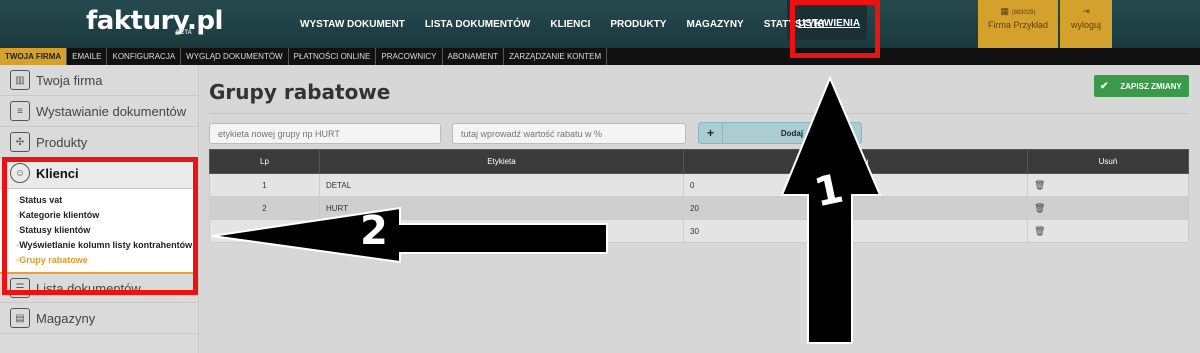 This screenshot has height=353, width=1200. Describe the element at coordinates (478, 24) in the screenshot. I see `nav-lista-dokumentow: LISTA DOKUMENTÓW` at that location.